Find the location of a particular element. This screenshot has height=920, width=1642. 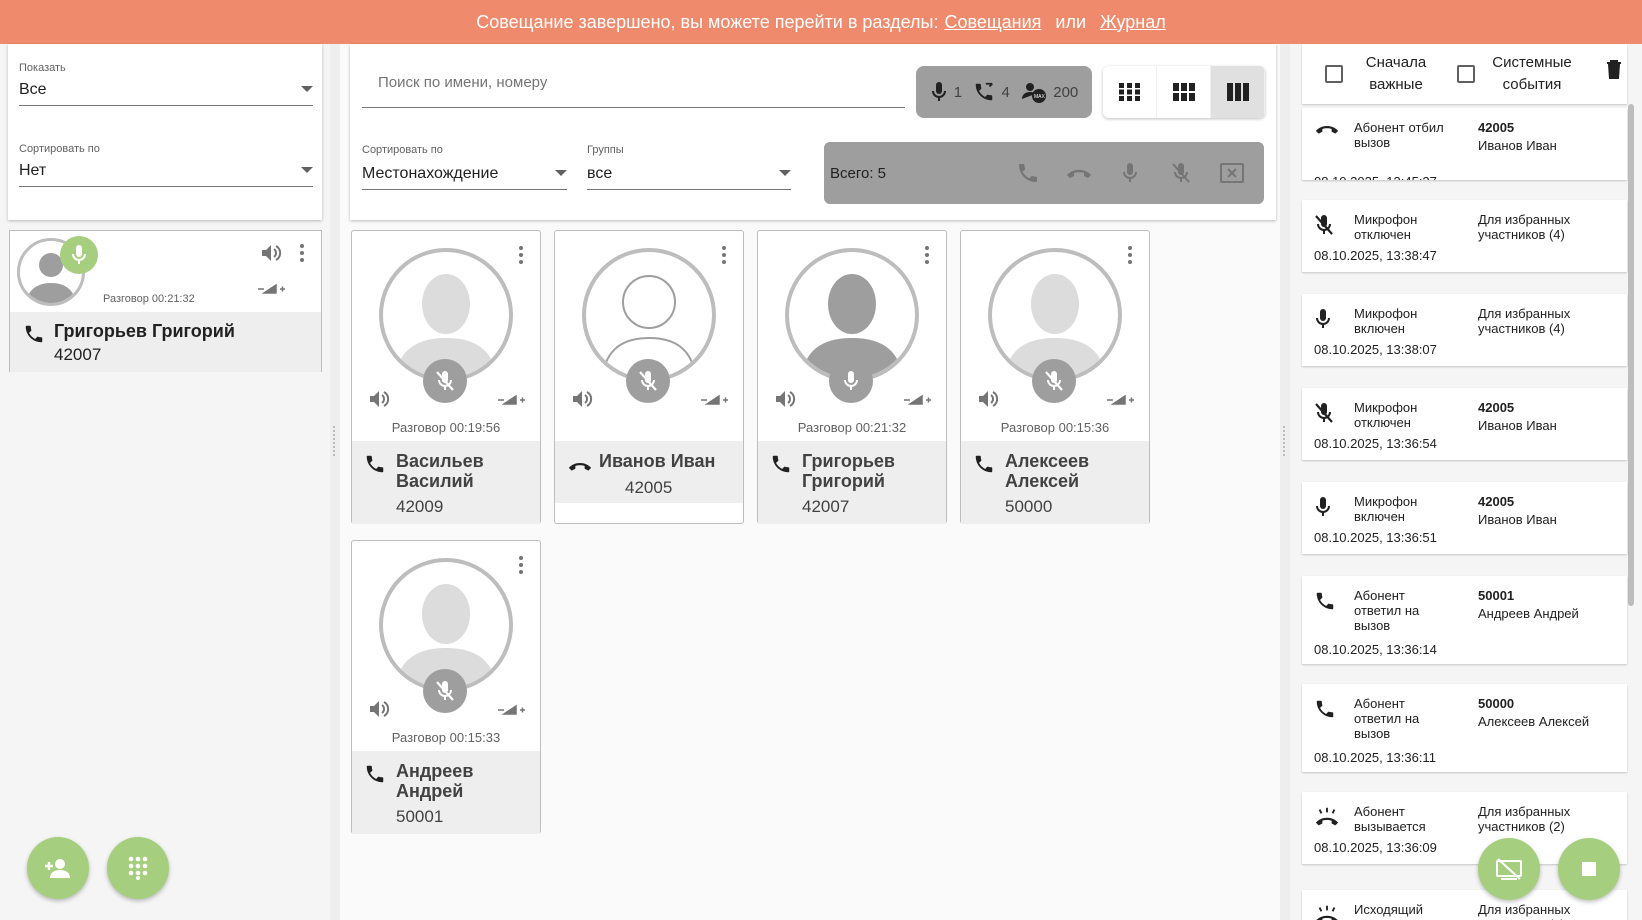

view-columns-button is located at coordinates (1238, 92).